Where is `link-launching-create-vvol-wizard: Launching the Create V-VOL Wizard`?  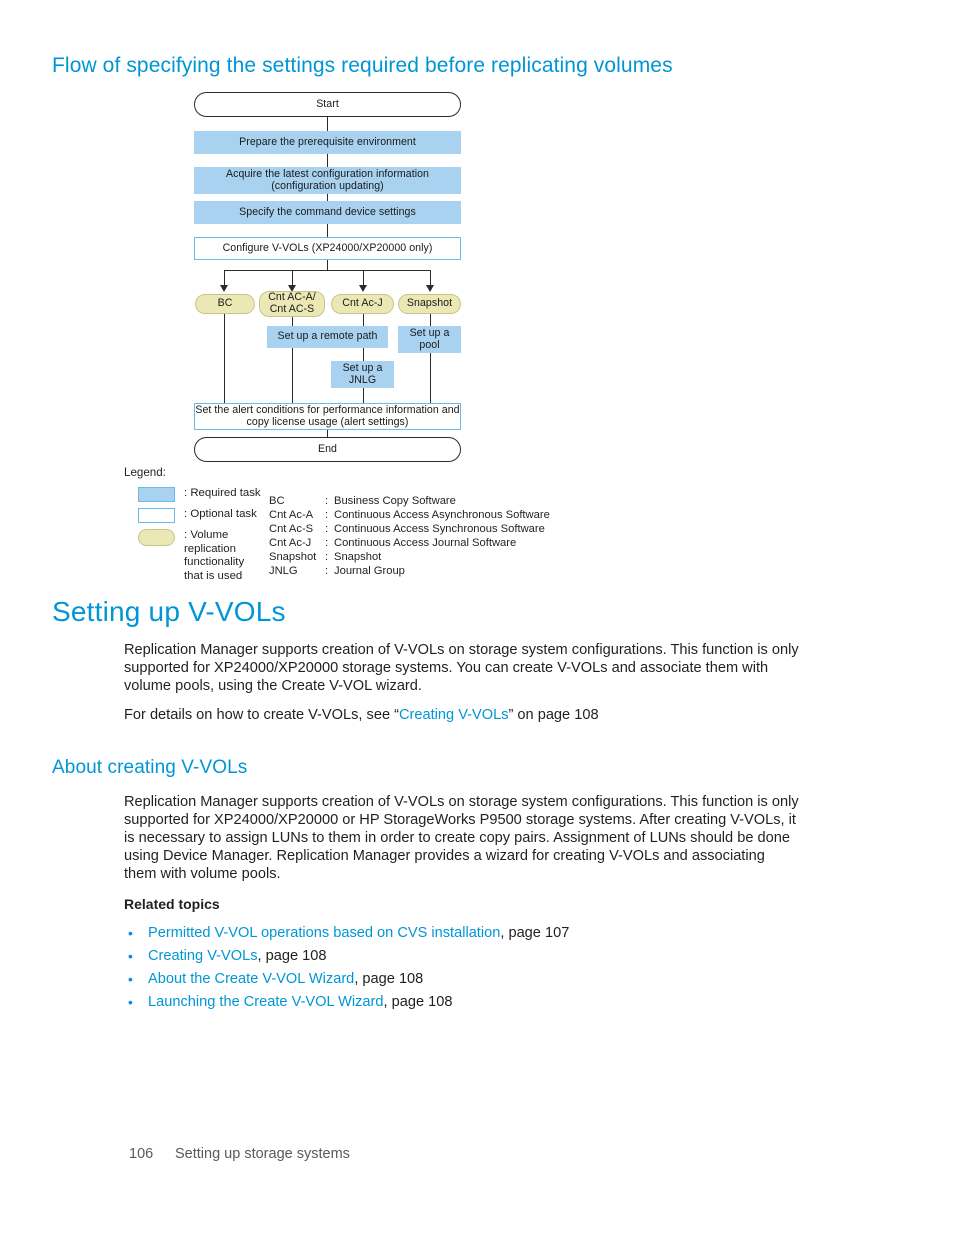
link-launching-create-vvol-wizard: Launching the Create V-VOL Wizard is located at coordinates (266, 1002).